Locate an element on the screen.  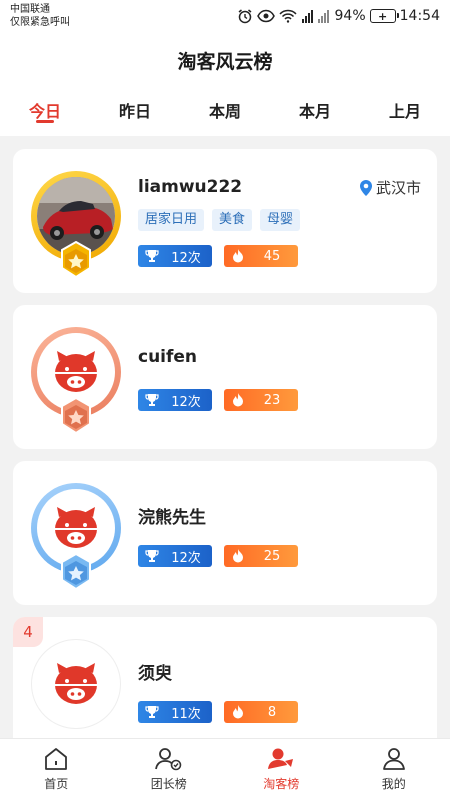
location-pin-icon is located at coordinates (365, 187).